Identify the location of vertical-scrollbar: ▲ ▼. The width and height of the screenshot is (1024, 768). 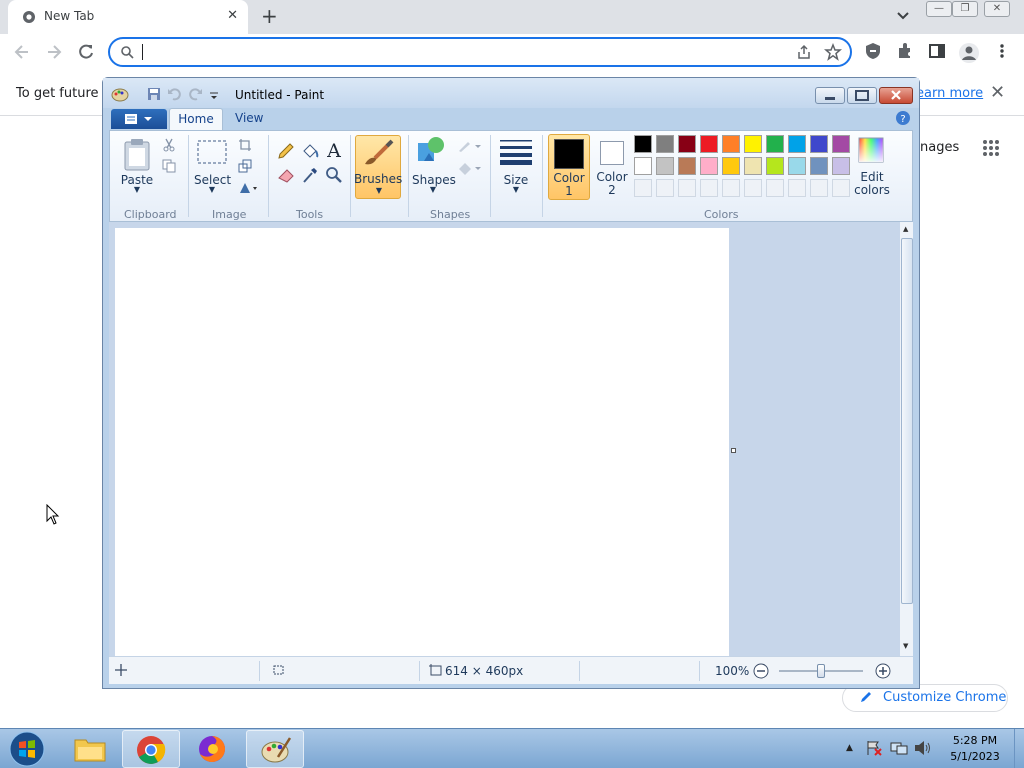
(906, 439).